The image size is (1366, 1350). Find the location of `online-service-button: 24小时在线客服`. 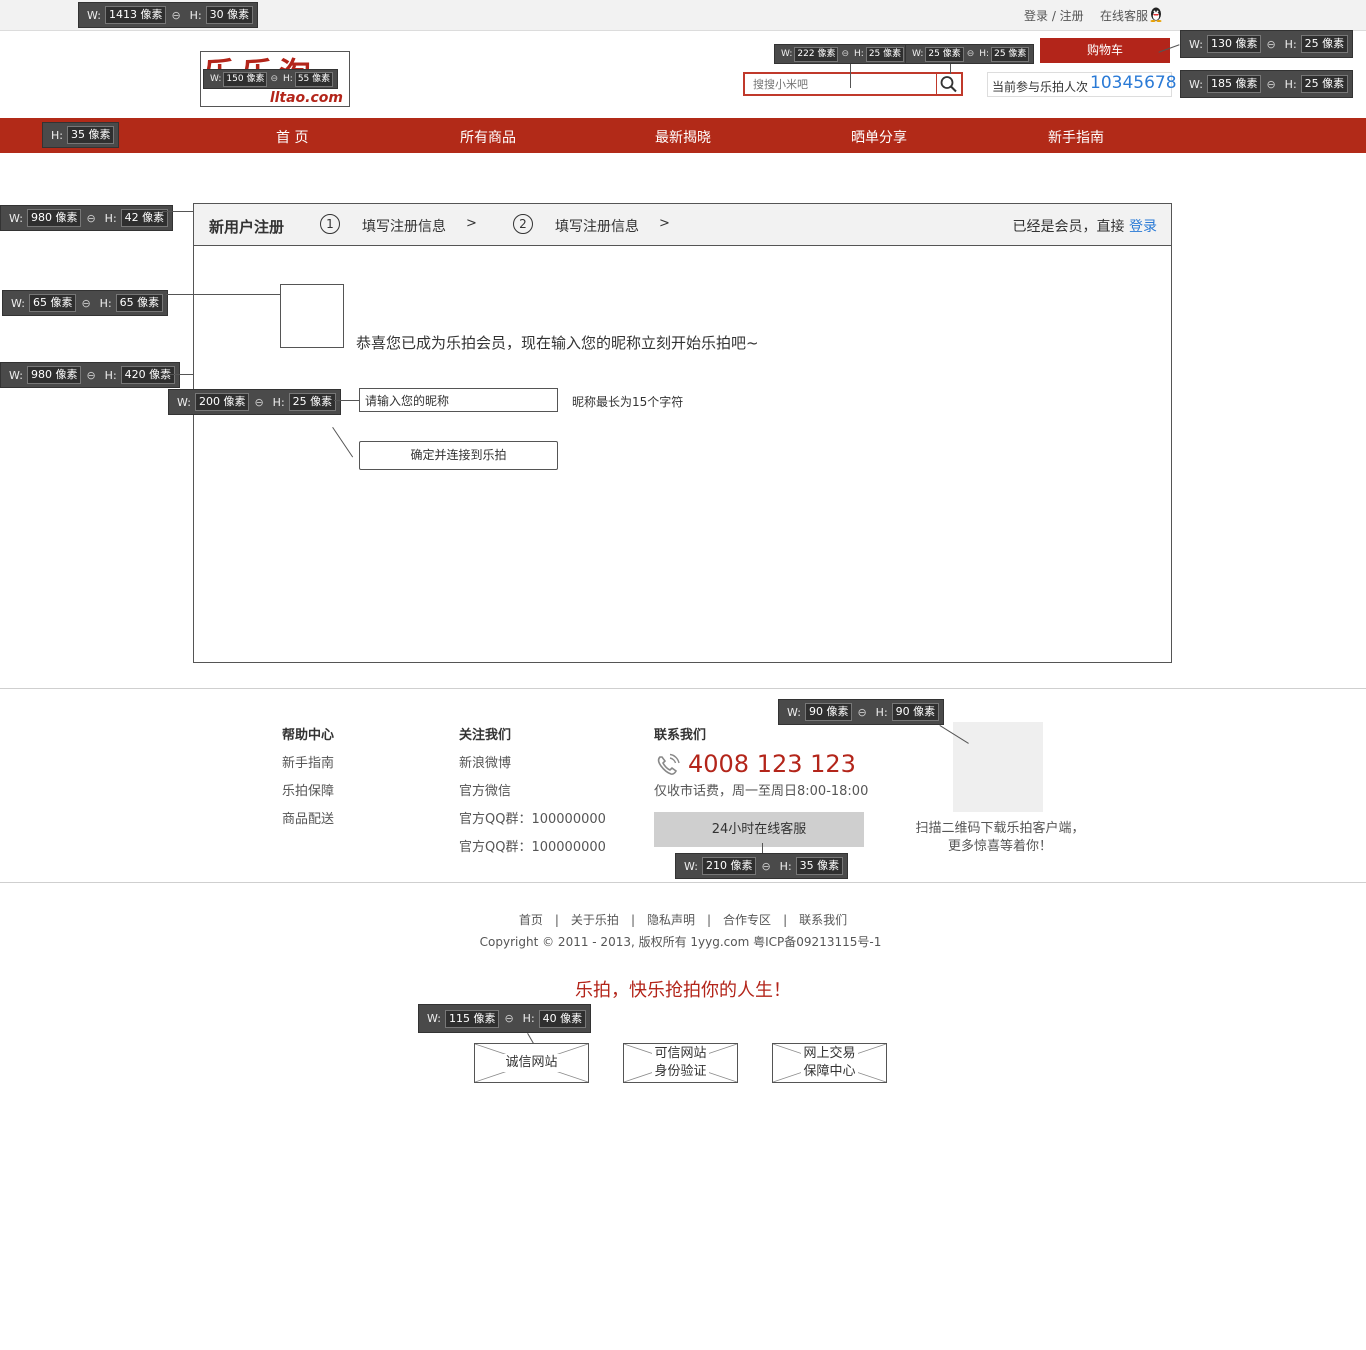

online-service-button: 24小时在线客服 is located at coordinates (759, 829).